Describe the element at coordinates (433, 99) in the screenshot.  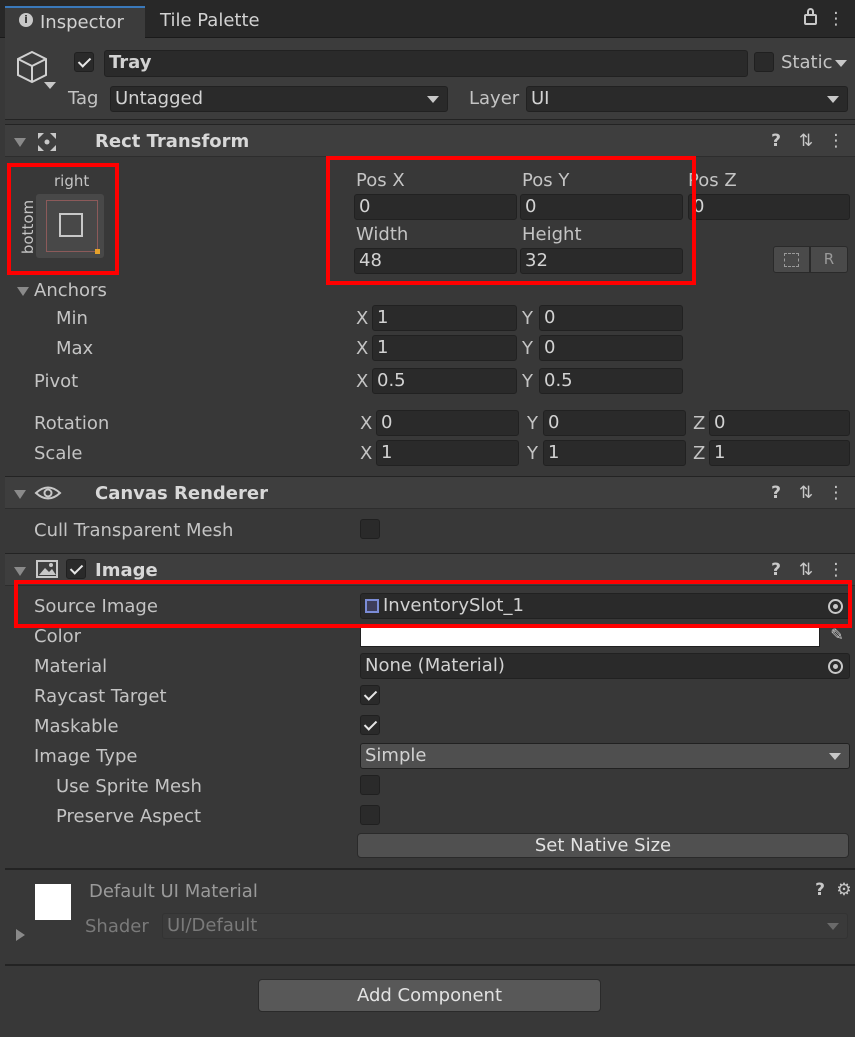
I see `tag-dropdown-arrow` at that location.